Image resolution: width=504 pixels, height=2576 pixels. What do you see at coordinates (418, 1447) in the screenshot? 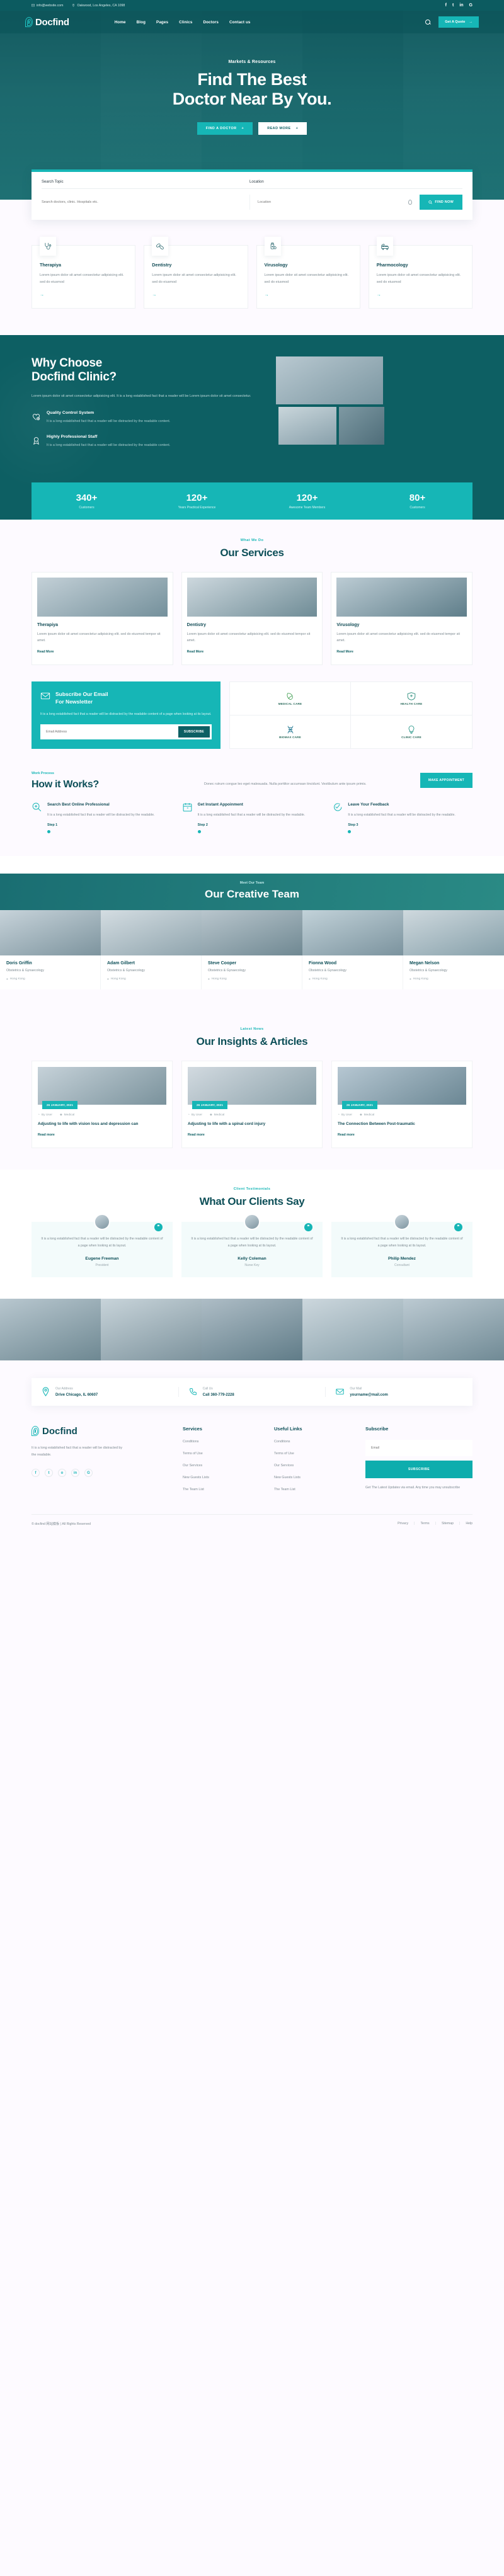
I see `footer-email-input` at bounding box center [418, 1447].